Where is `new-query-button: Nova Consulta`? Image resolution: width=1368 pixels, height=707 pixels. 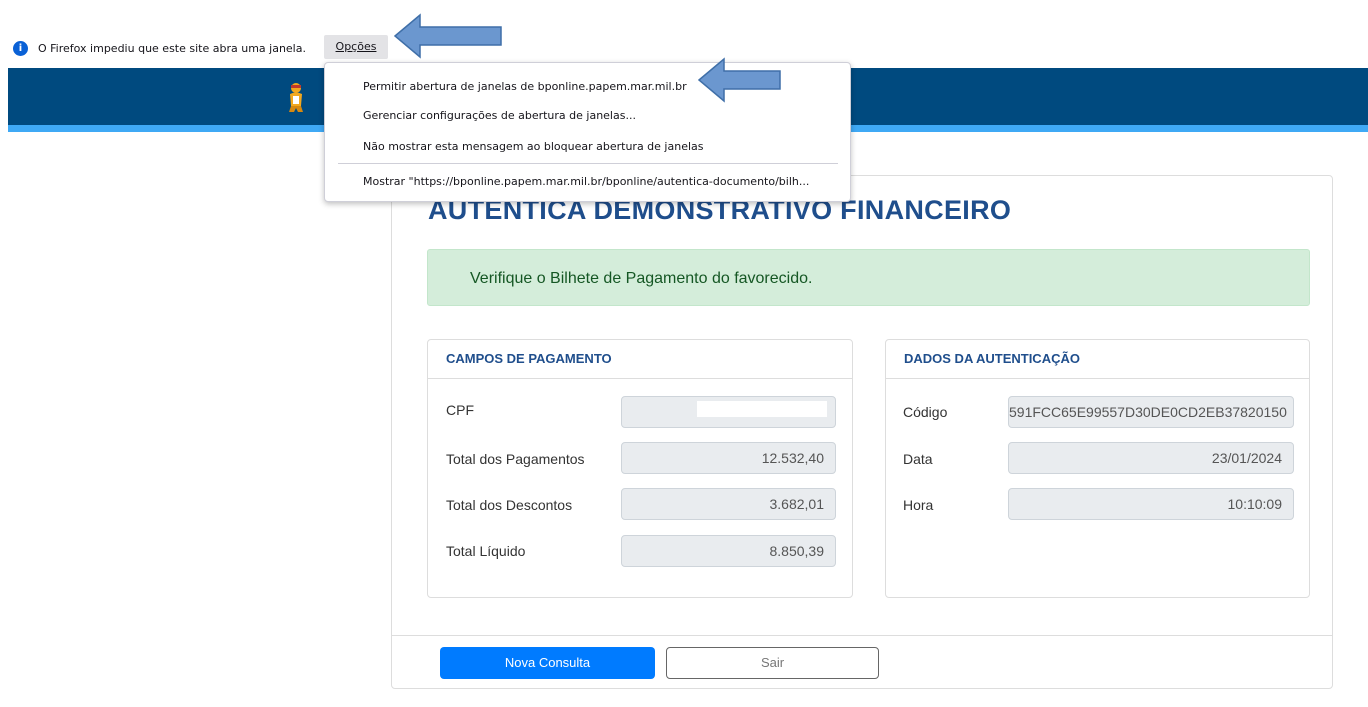 new-query-button: Nova Consulta is located at coordinates (547, 663).